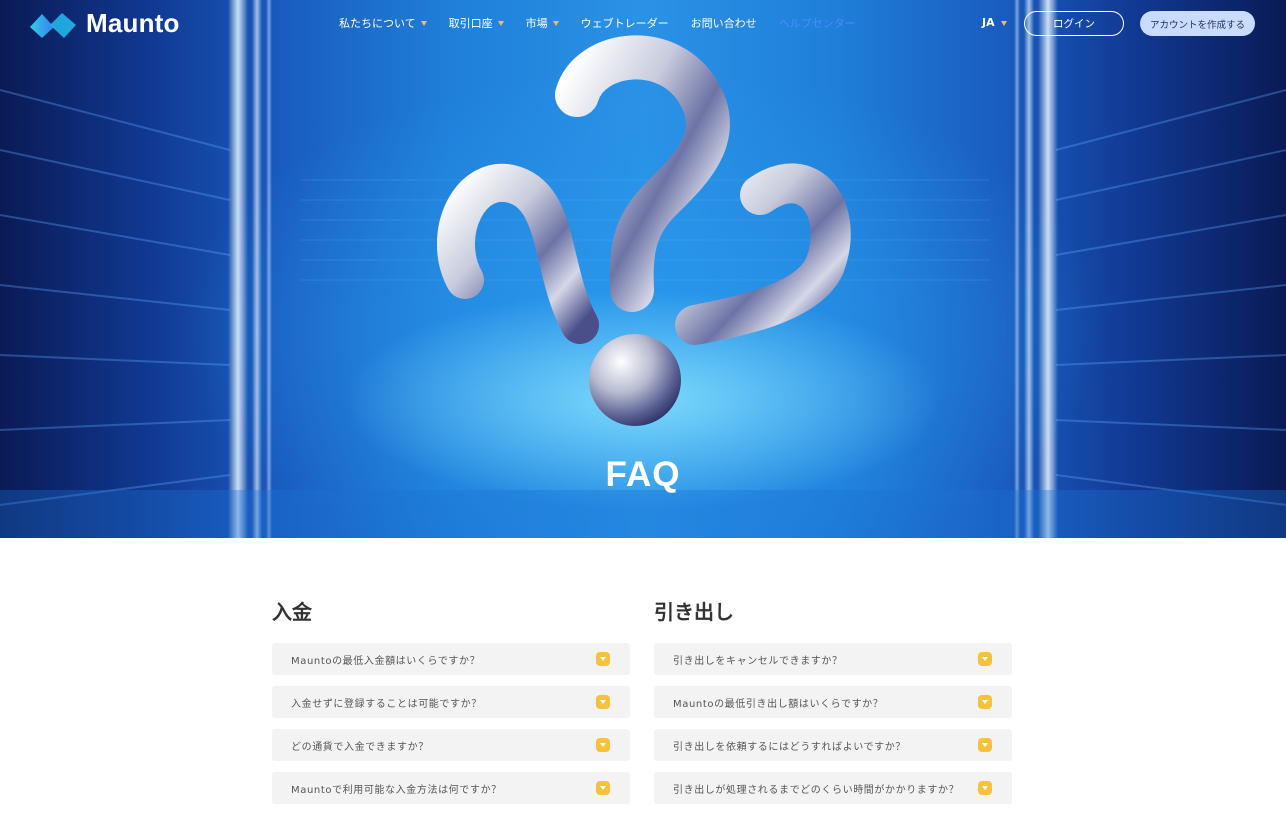 Image resolution: width=1286 pixels, height=815 pixels. I want to click on main-nav: 私たちについて 取引口座 市場 ウェブトレーダー お問い合わせ ヘルプセンター, so click(608, 23).